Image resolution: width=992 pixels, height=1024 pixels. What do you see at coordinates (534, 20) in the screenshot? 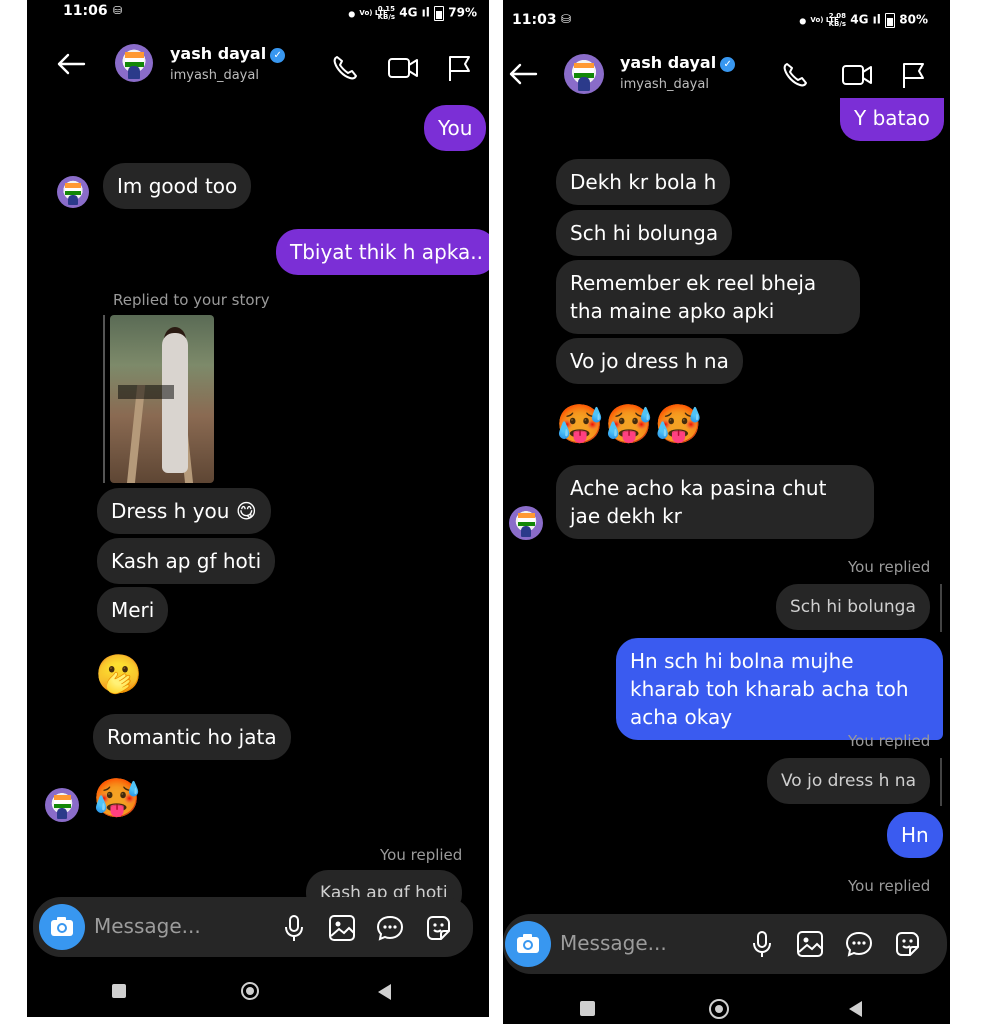
I see `status-time: 11:03` at bounding box center [534, 20].